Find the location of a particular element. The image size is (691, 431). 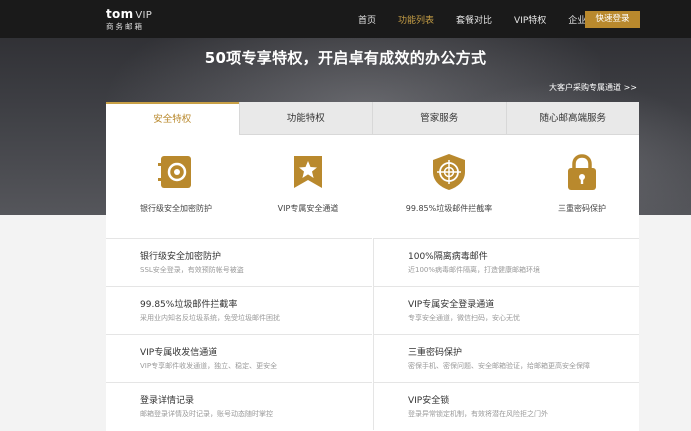

list-item: 100%隔离病毒邮件 近100%病毒邮件隔离，打造健康邮箱环境 is located at coordinates (506, 262).